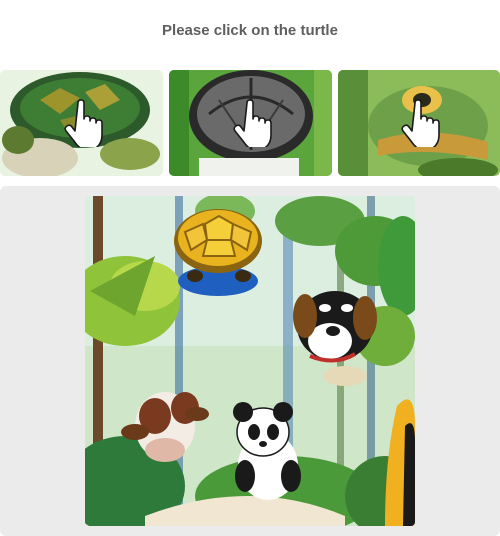 The width and height of the screenshot is (500, 536). I want to click on turtle-target, so click(218, 252).